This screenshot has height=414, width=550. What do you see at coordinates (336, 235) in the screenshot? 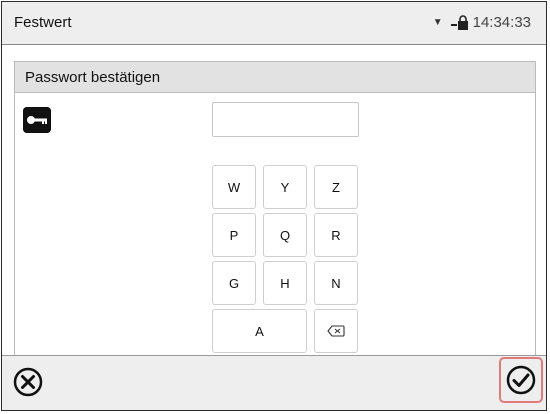
I see `key-r: R` at bounding box center [336, 235].